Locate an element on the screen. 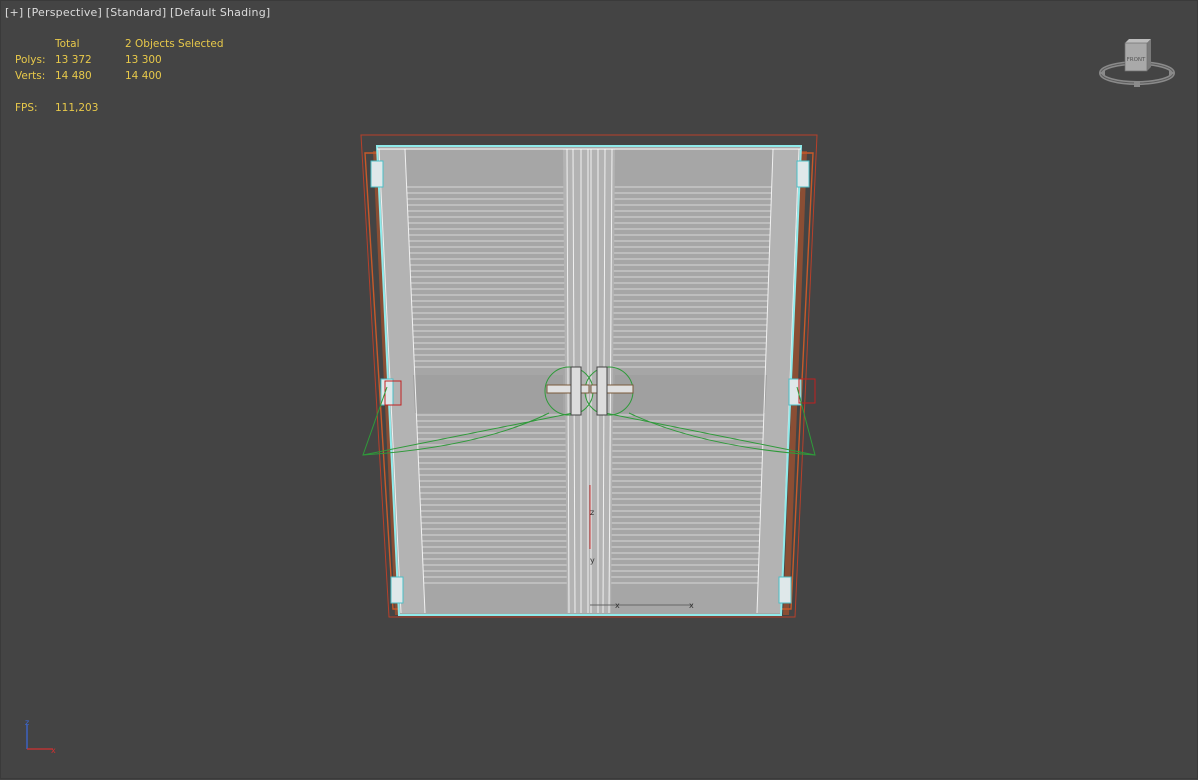  world-axis-tripod: z x is located at coordinates (40, 737).